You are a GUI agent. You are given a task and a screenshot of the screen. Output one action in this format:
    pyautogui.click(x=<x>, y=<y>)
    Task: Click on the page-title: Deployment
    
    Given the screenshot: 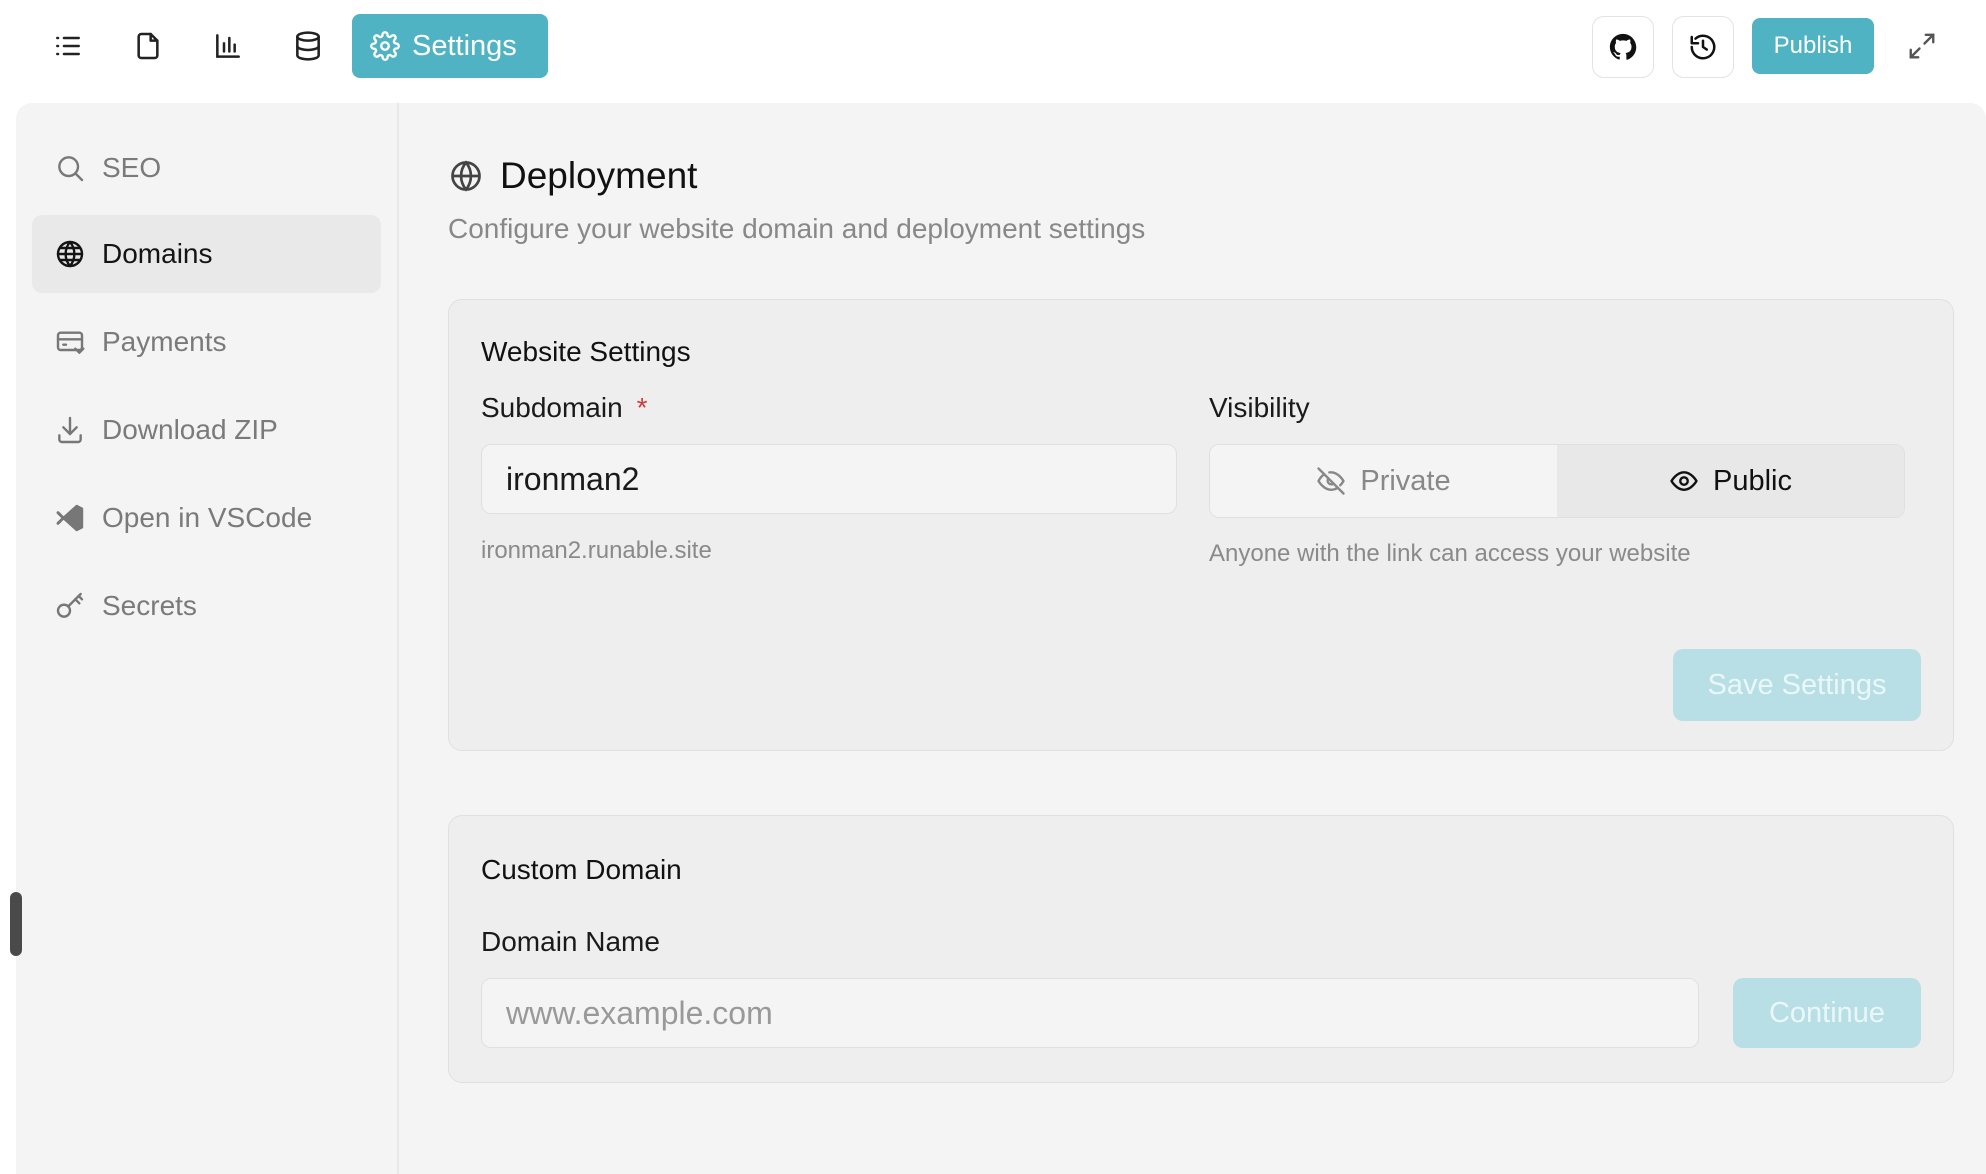 What is the action you would take?
    pyautogui.click(x=599, y=175)
    